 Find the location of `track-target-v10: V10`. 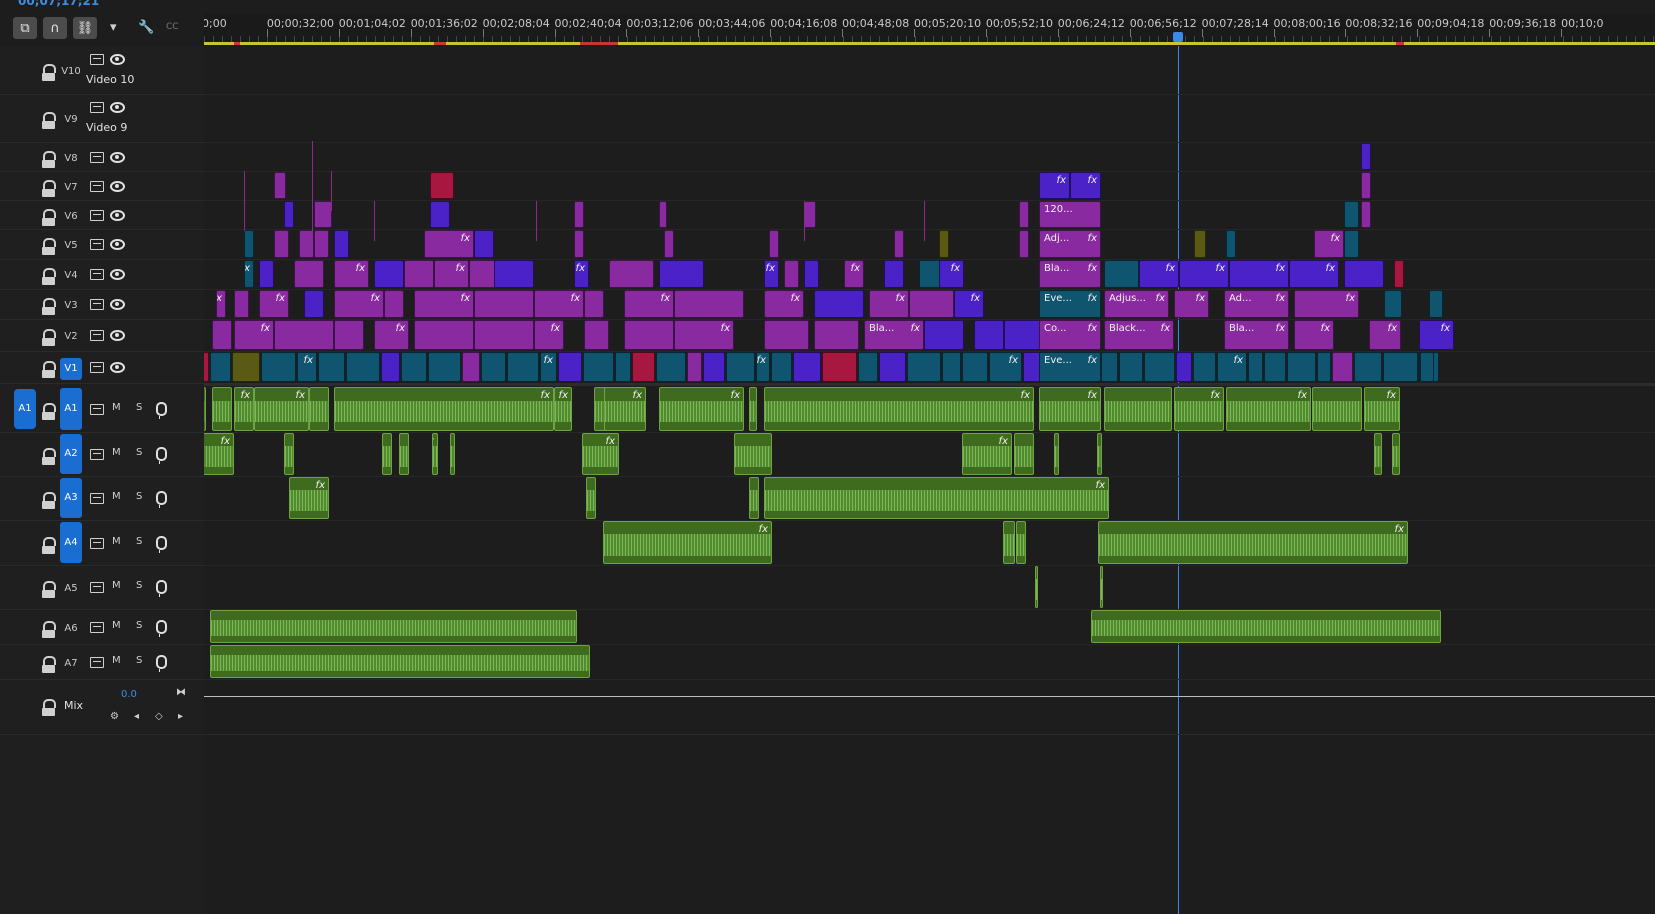

track-target-v10: V10 is located at coordinates (71, 72).